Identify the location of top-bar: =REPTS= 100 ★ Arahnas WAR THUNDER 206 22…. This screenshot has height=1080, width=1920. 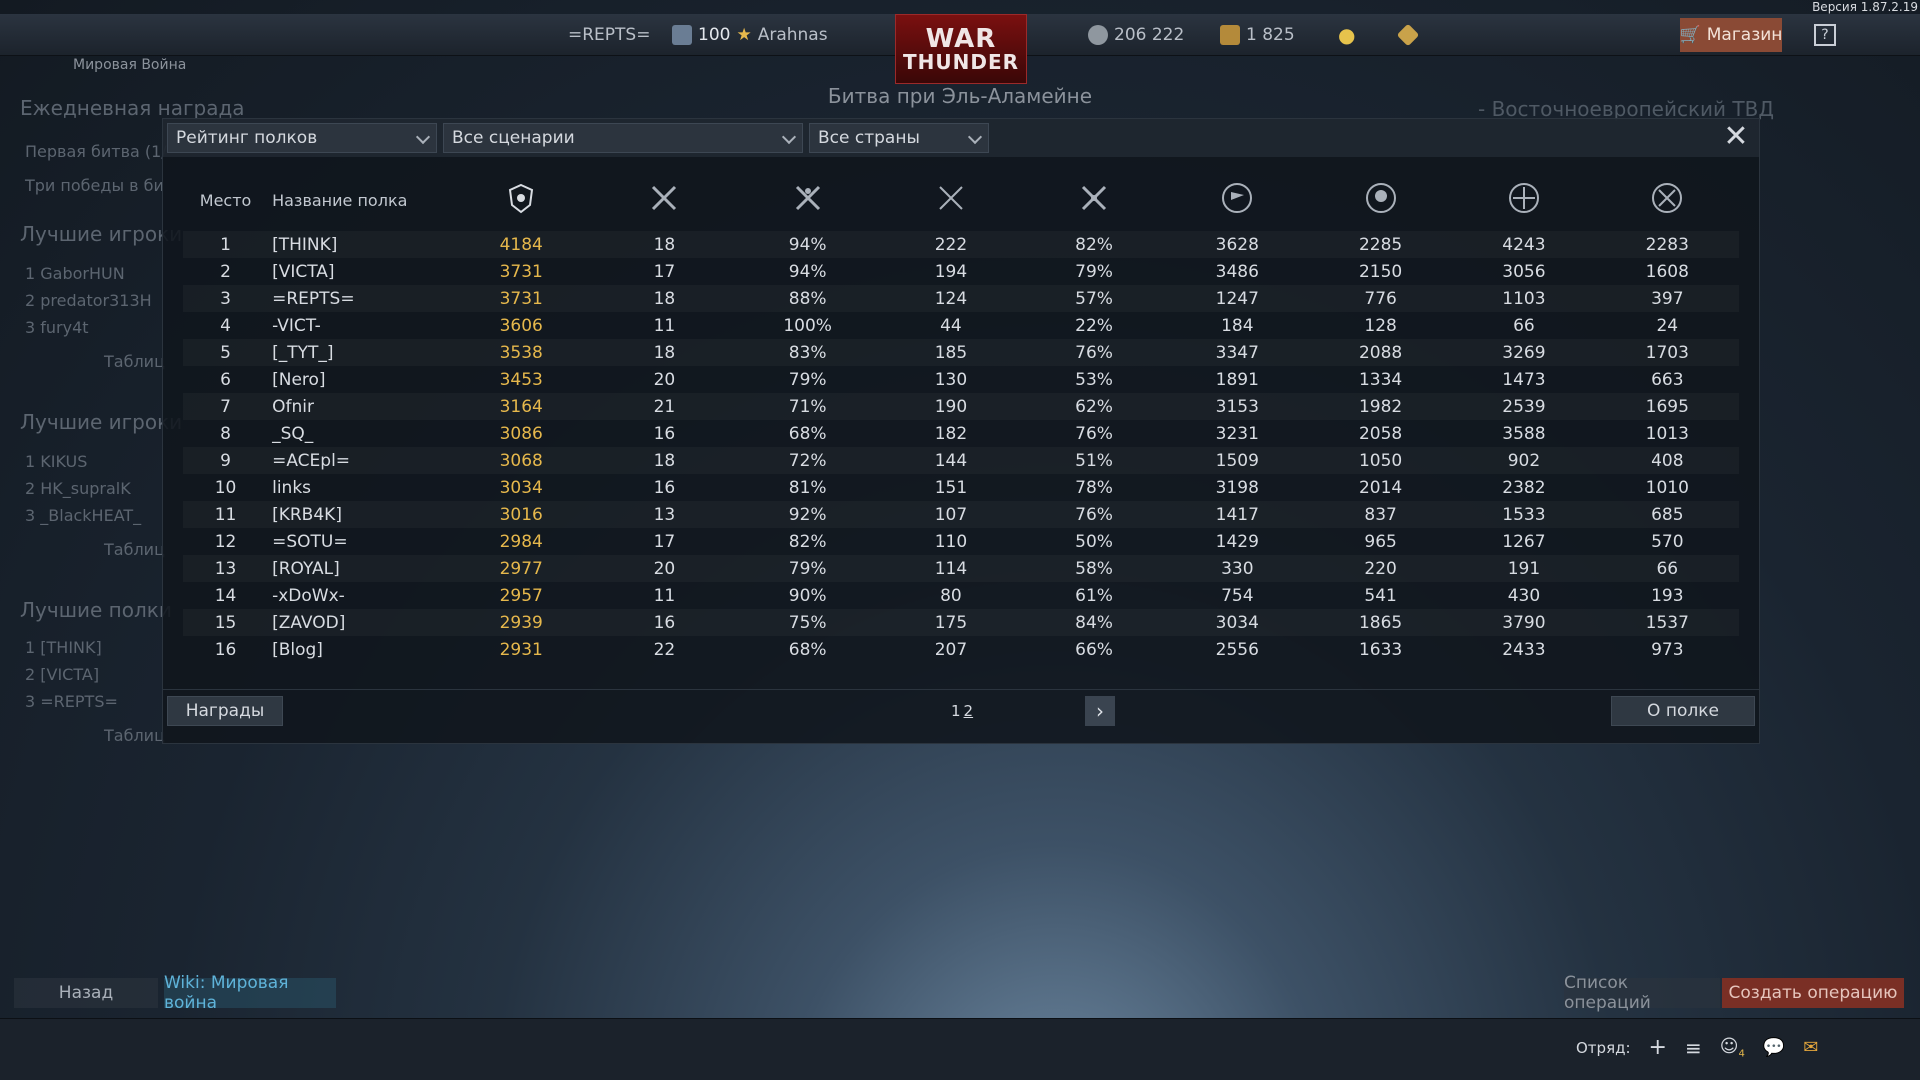
(960, 49).